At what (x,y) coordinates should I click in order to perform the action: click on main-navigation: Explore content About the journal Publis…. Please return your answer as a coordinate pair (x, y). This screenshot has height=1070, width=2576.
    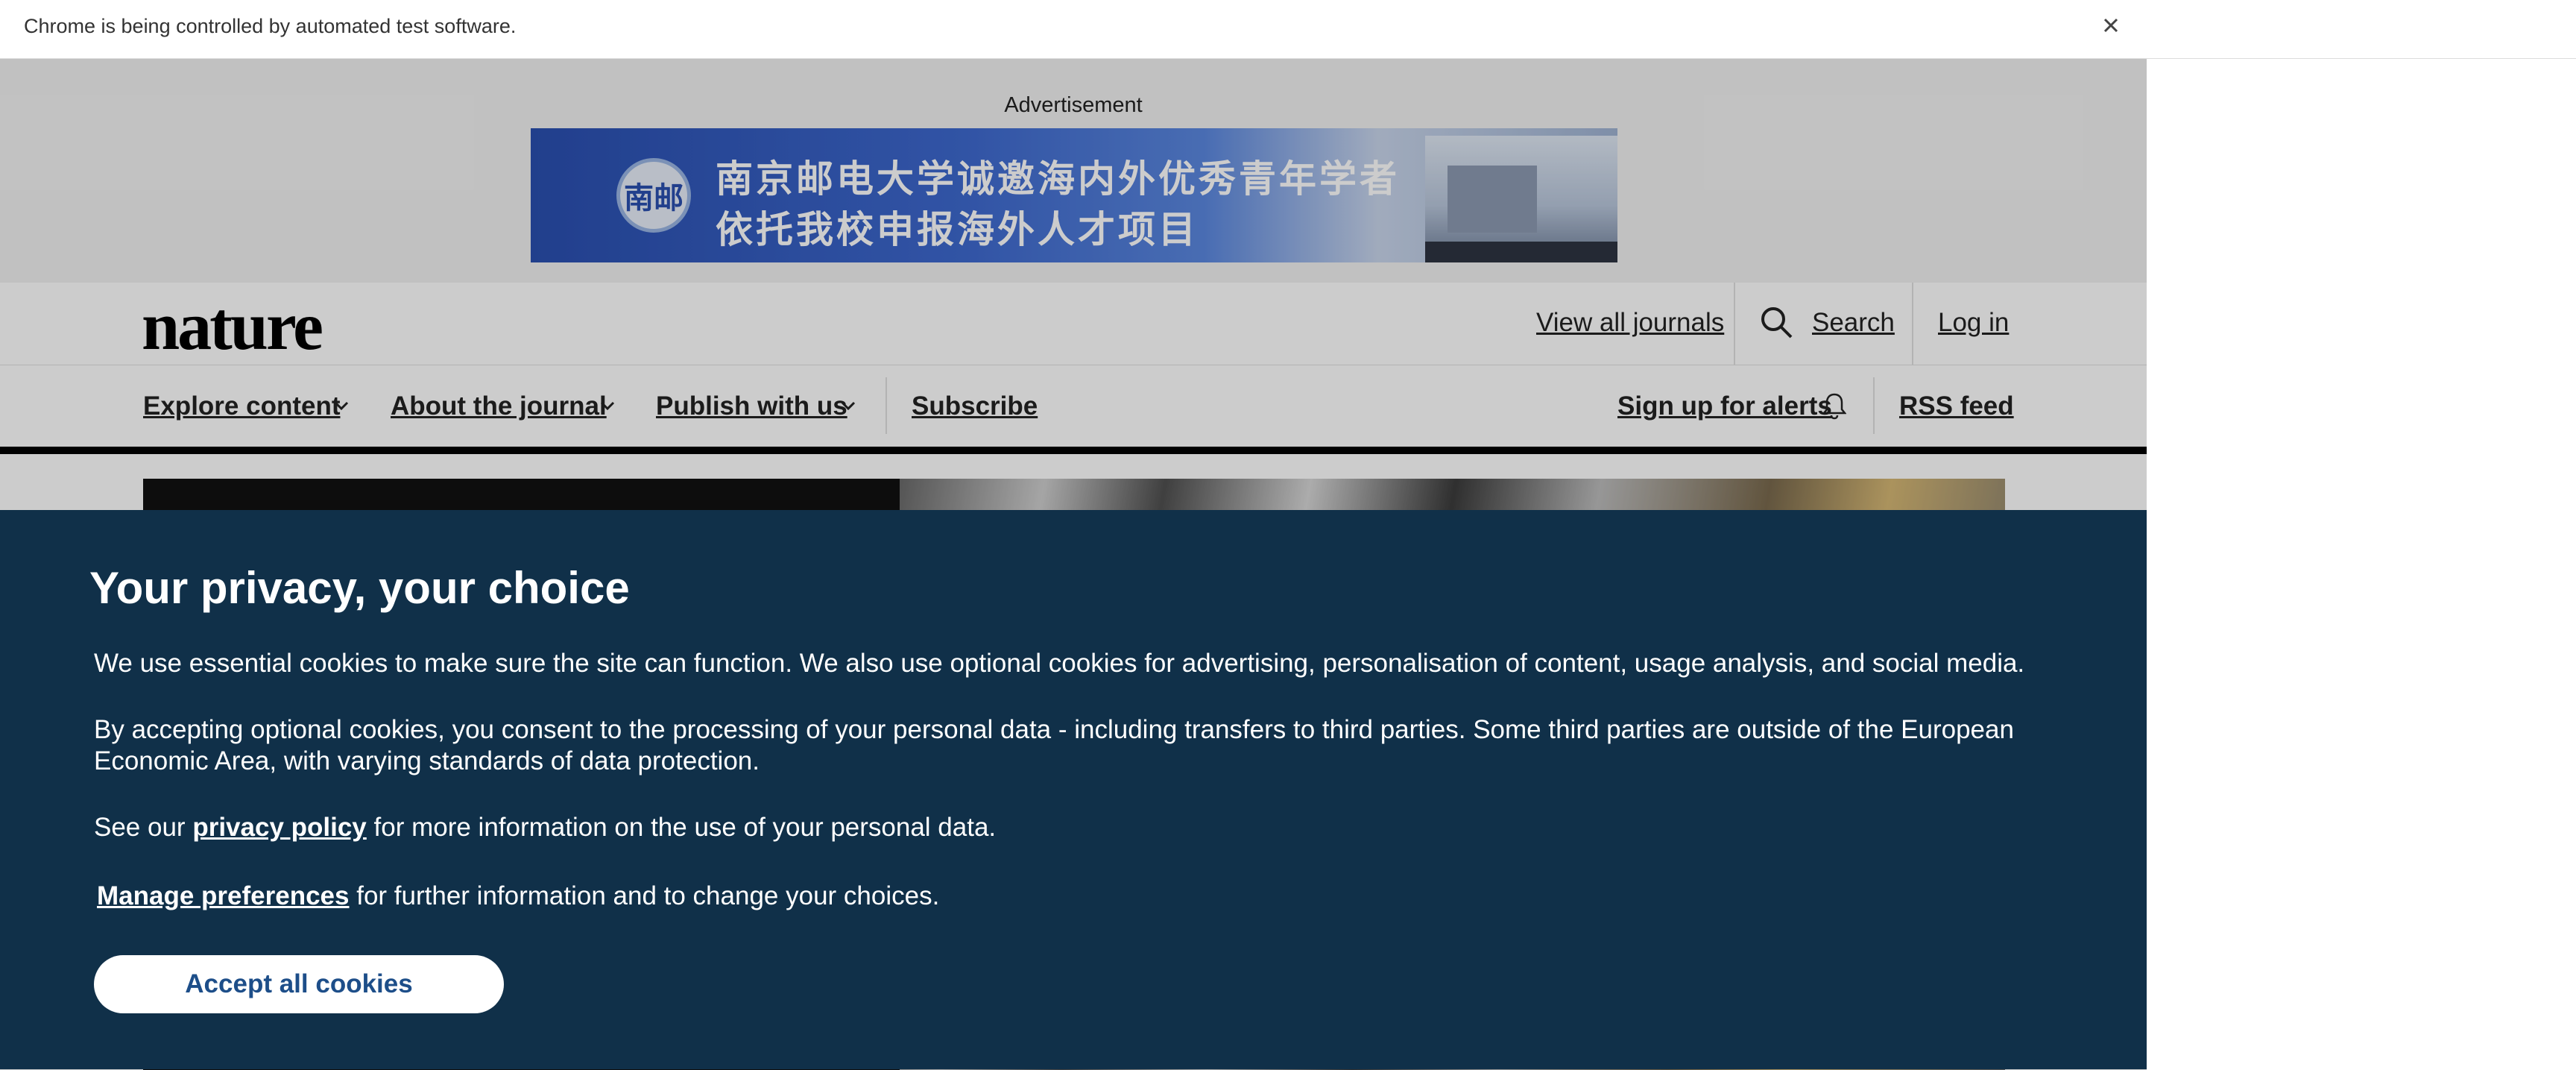
    Looking at the image, I should click on (1073, 409).